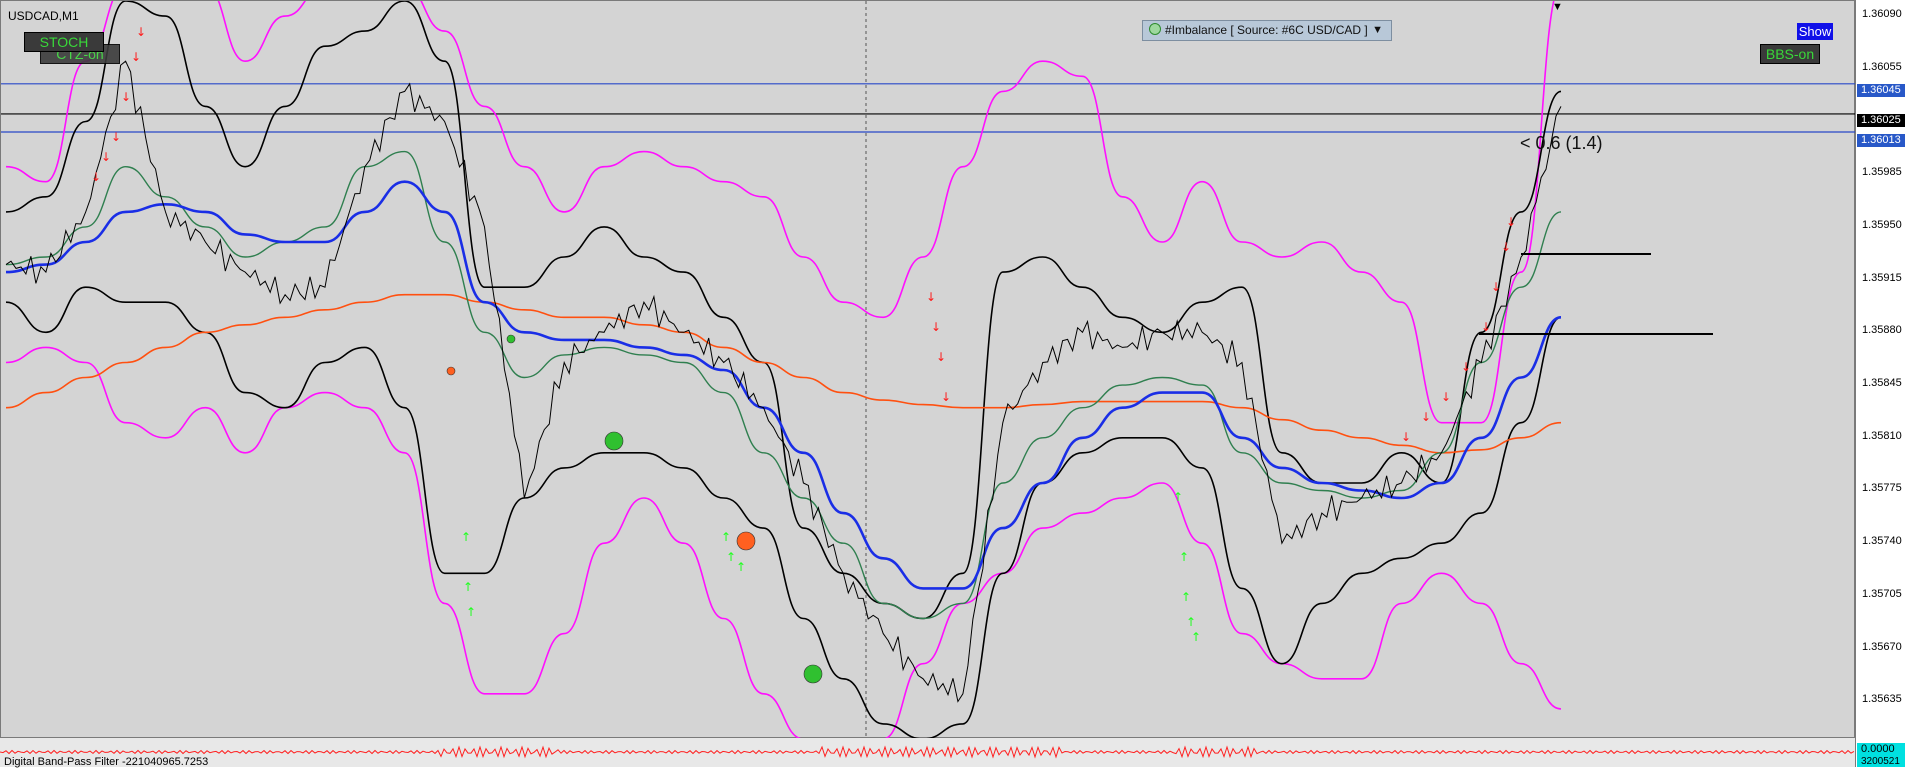  I want to click on imbalance-indicator-selector: #Imbalance [ Source: #6C USD/CAD ] ▼, so click(1267, 30).